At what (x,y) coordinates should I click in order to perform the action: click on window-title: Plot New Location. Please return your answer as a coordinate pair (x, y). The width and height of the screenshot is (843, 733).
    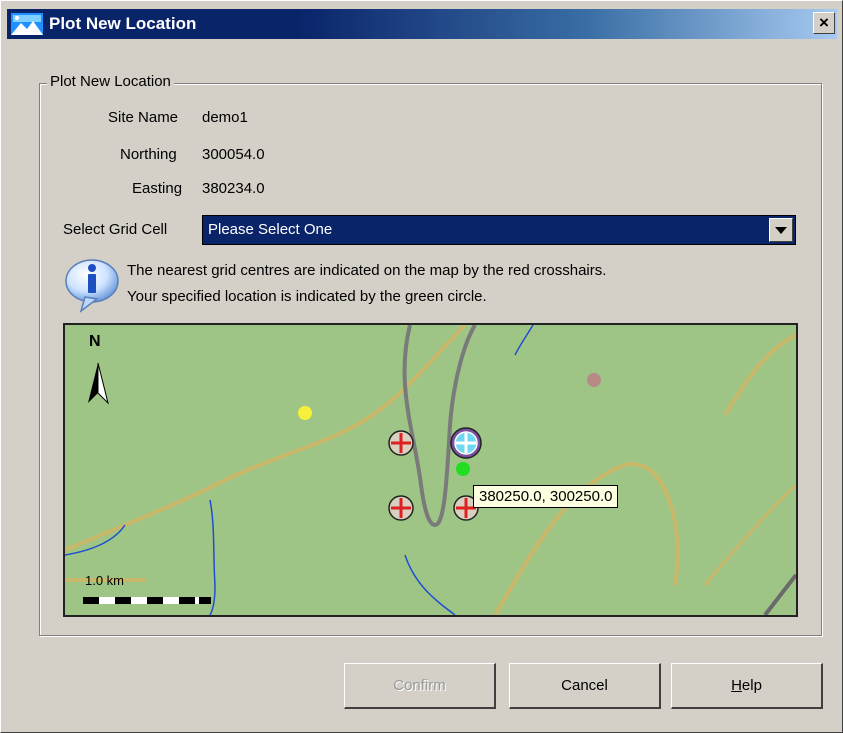
    Looking at the image, I should click on (123, 23).